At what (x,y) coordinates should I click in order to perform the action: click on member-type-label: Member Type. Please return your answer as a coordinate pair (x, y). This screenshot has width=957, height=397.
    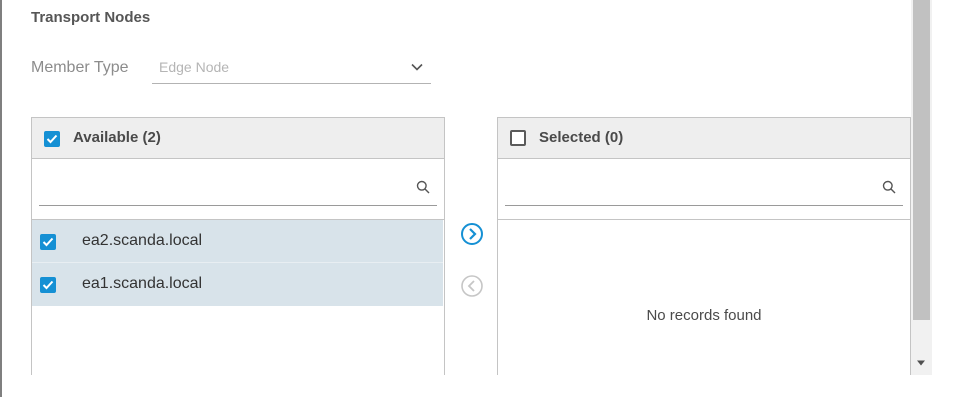
    Looking at the image, I should click on (80, 67).